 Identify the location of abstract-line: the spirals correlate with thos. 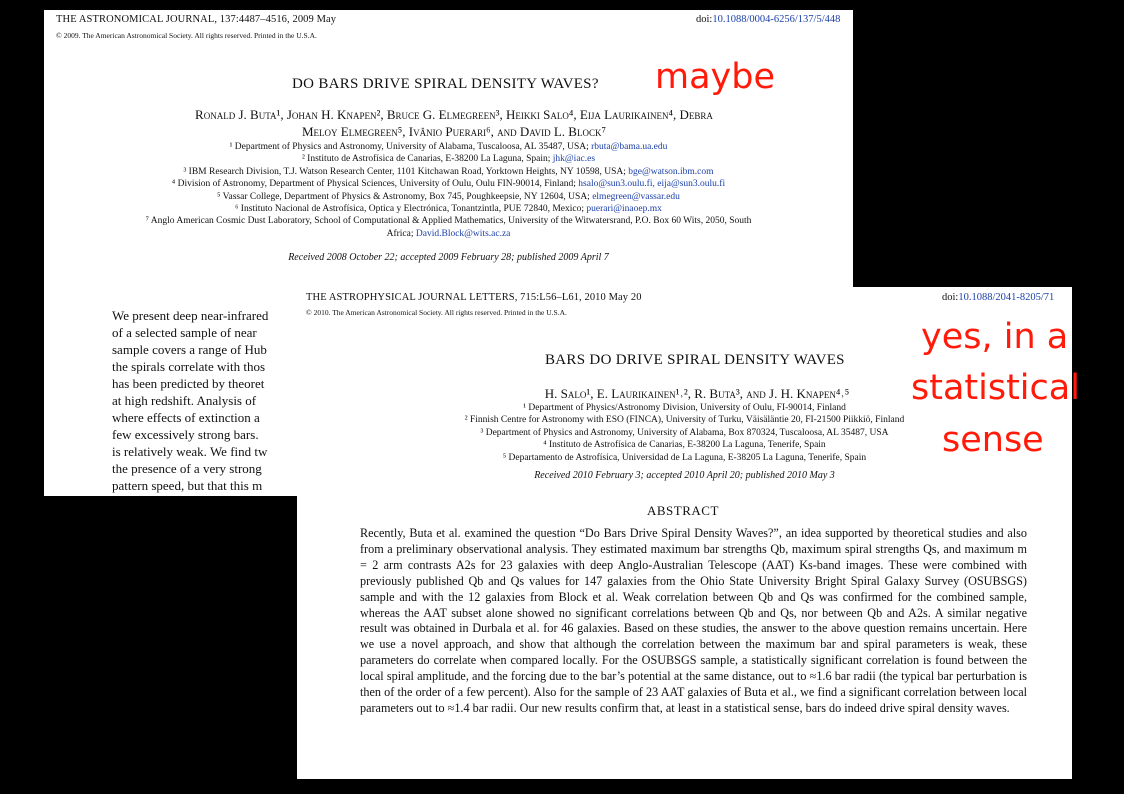
(189, 366).